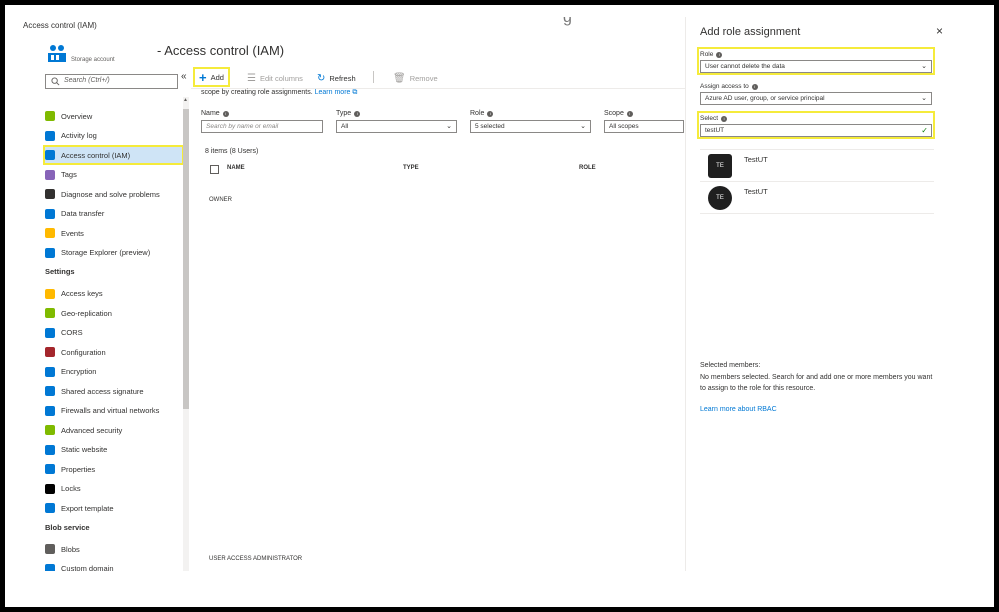 The height and width of the screenshot is (612, 999). I want to click on select-all-checkbox, so click(214, 169).